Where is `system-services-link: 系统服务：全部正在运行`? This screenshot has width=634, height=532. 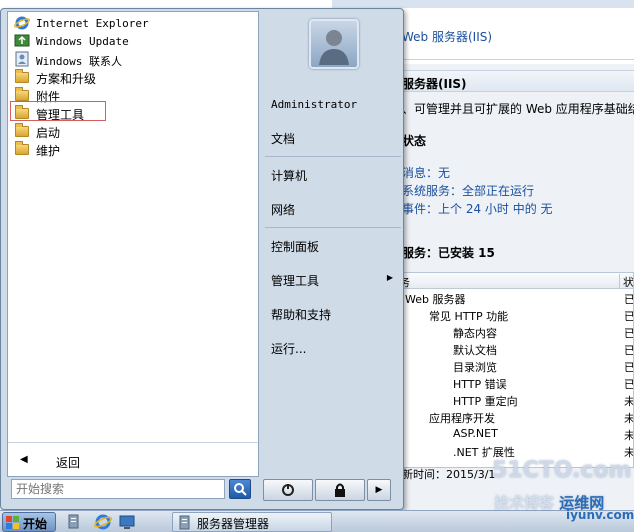 system-services-link: 系统服务：全部正在运行 is located at coordinates (468, 190).